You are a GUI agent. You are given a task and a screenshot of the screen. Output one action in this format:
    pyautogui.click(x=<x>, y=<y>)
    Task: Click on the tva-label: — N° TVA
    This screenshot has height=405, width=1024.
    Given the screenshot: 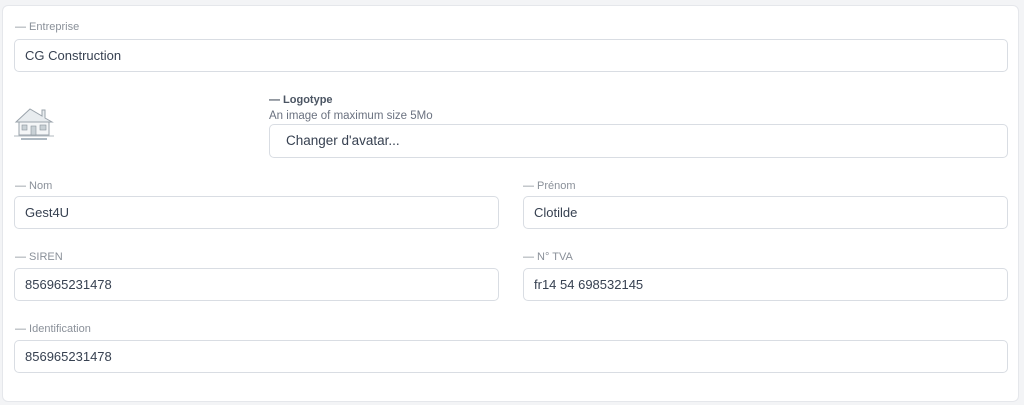 What is the action you would take?
    pyautogui.click(x=548, y=257)
    